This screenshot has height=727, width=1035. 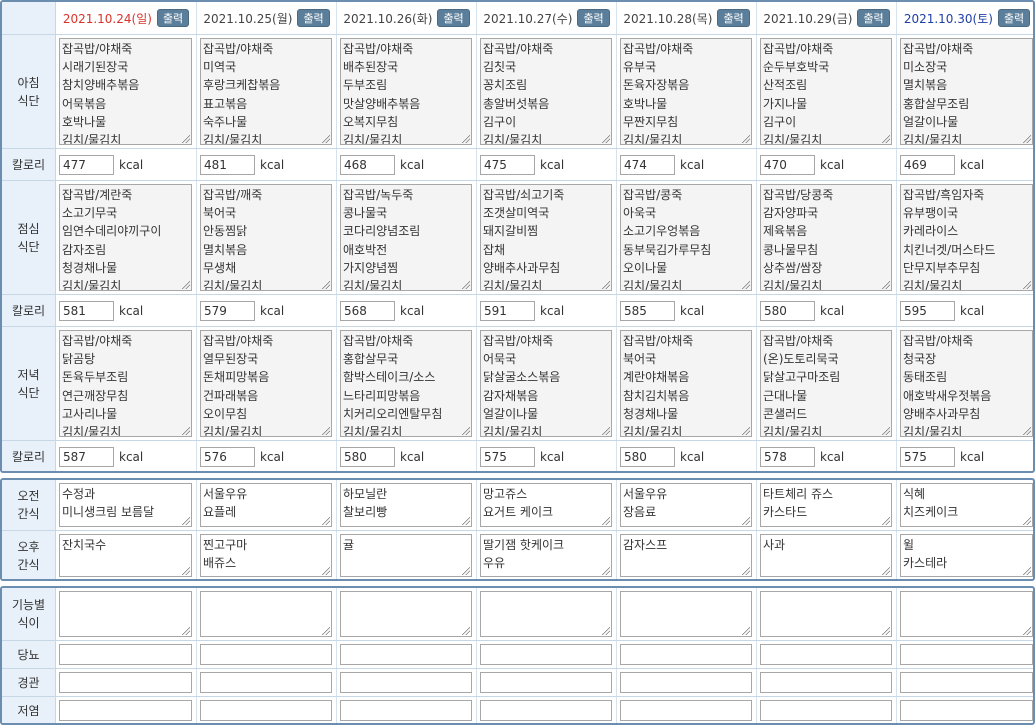 I want to click on am-snack-textarea: 망고쥬스 요거트 케이크, so click(x=546, y=505).